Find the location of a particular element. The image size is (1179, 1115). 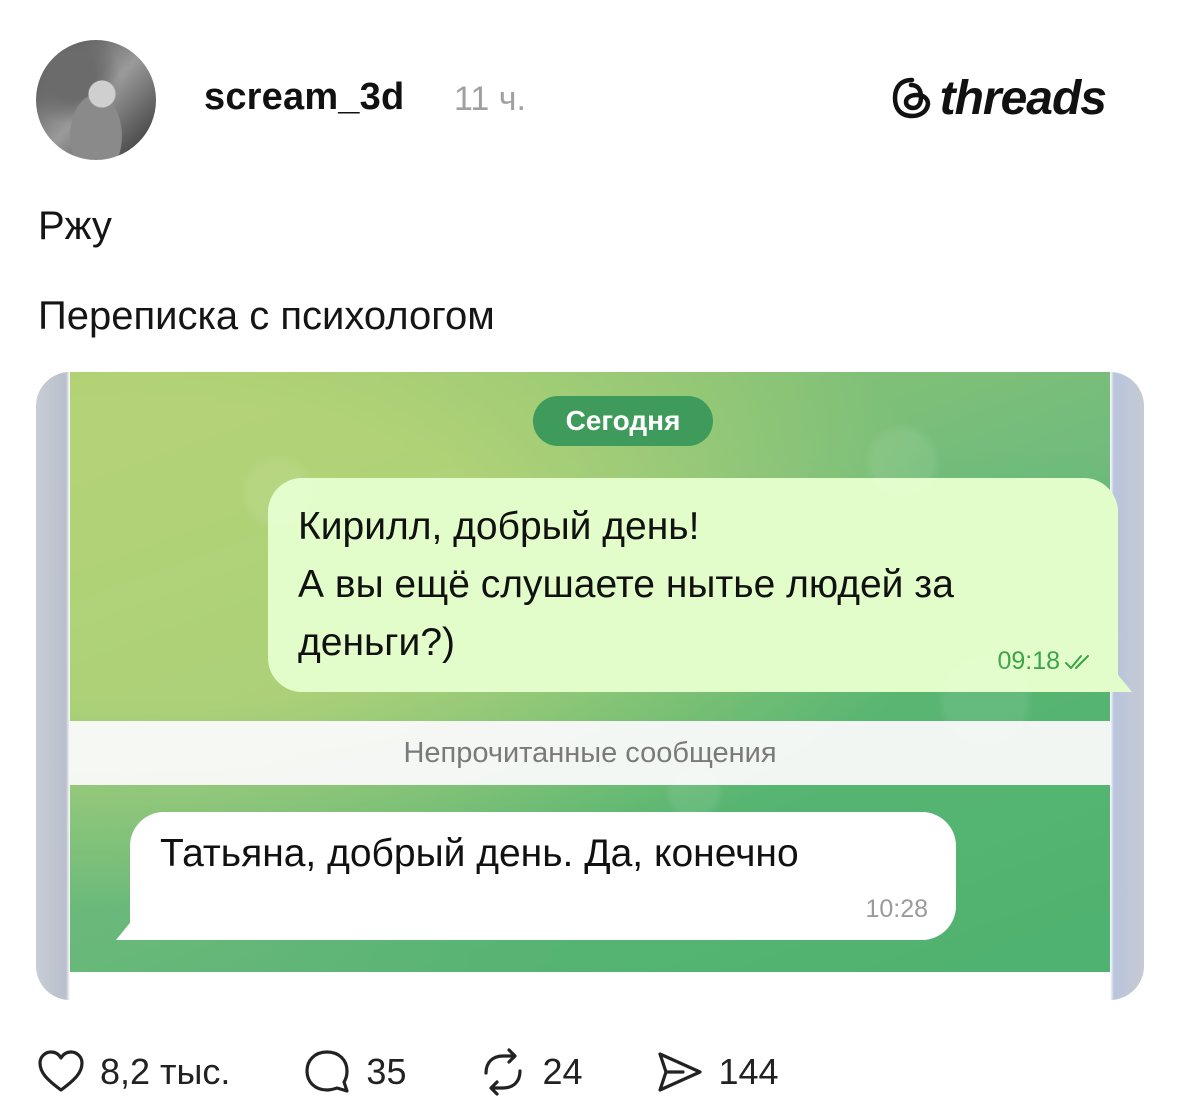

avatar is located at coordinates (96, 100).